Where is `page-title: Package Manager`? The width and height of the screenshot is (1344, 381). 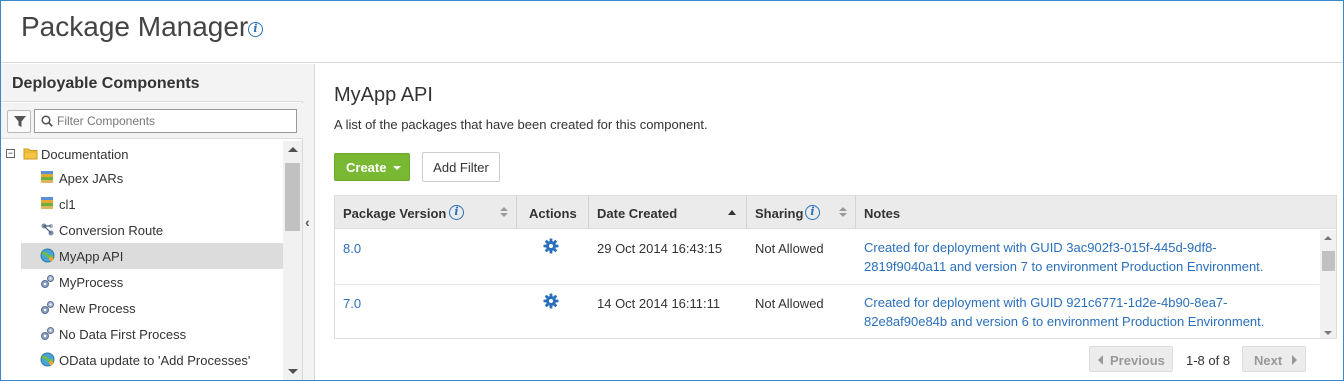 page-title: Package Manager is located at coordinates (135, 26).